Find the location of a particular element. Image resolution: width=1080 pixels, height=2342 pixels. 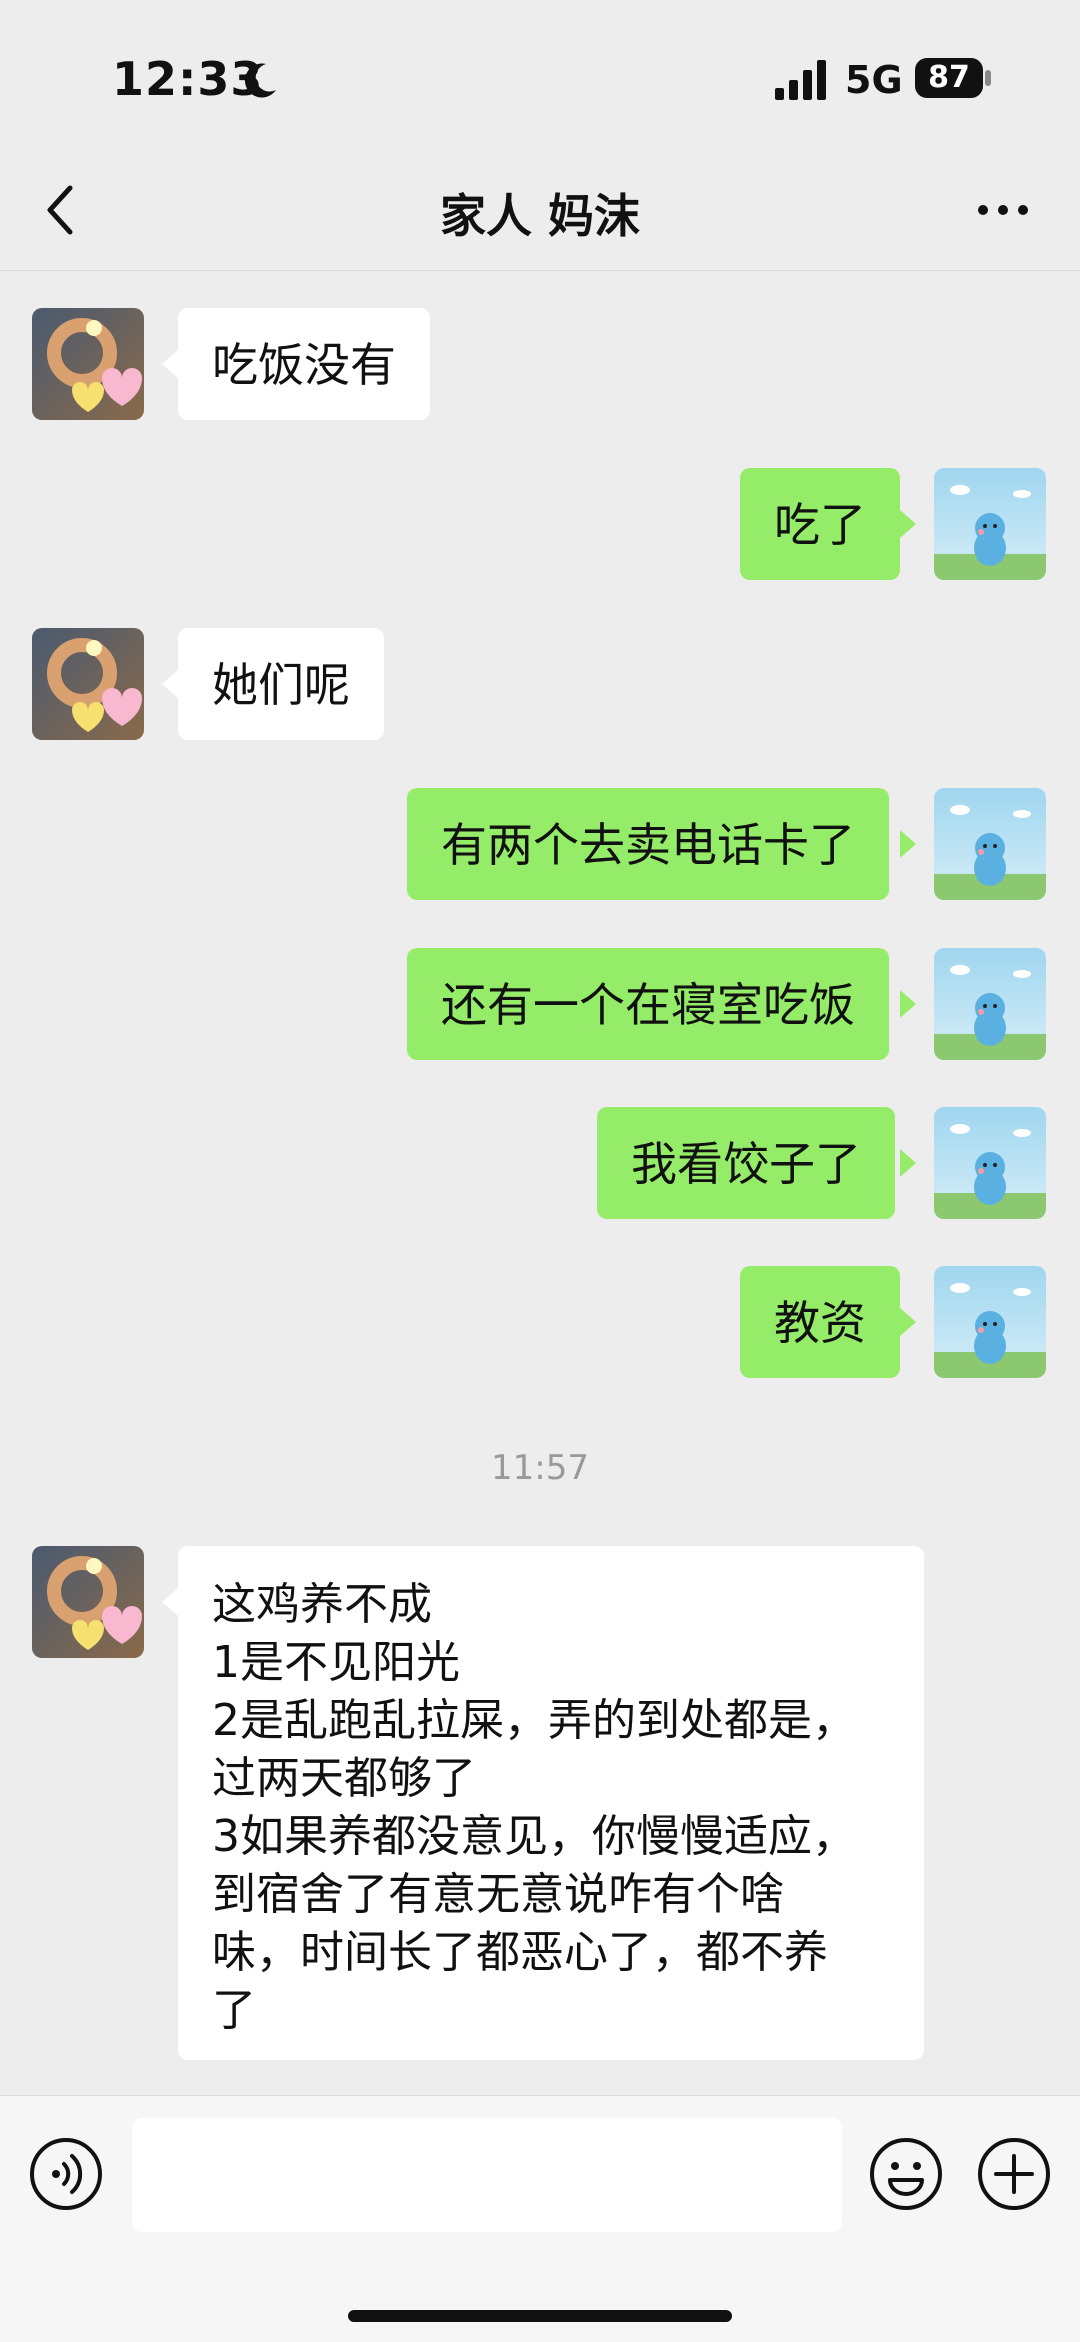

input-bar is located at coordinates (540, 2218).